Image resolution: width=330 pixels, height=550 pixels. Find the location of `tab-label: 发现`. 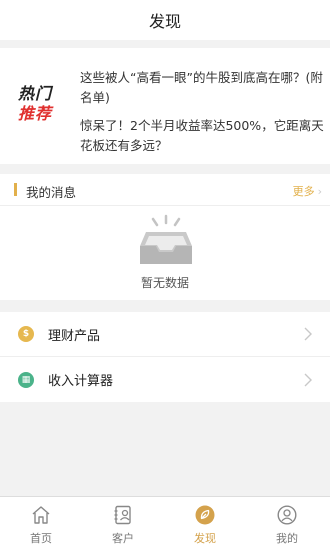

tab-label: 发现 is located at coordinates (205, 538).